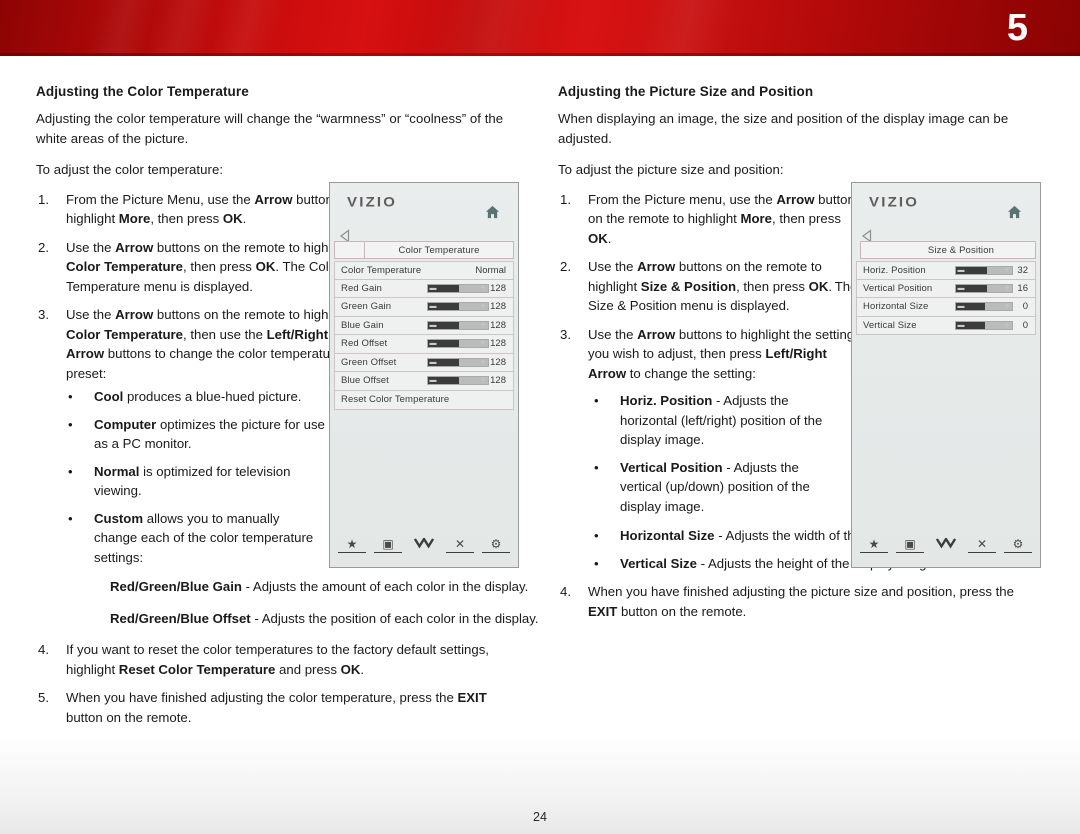 The image size is (1080, 834). Describe the element at coordinates (424, 344) in the screenshot. I see `osd-row: Red Offset ▬ ＋ 128` at that location.